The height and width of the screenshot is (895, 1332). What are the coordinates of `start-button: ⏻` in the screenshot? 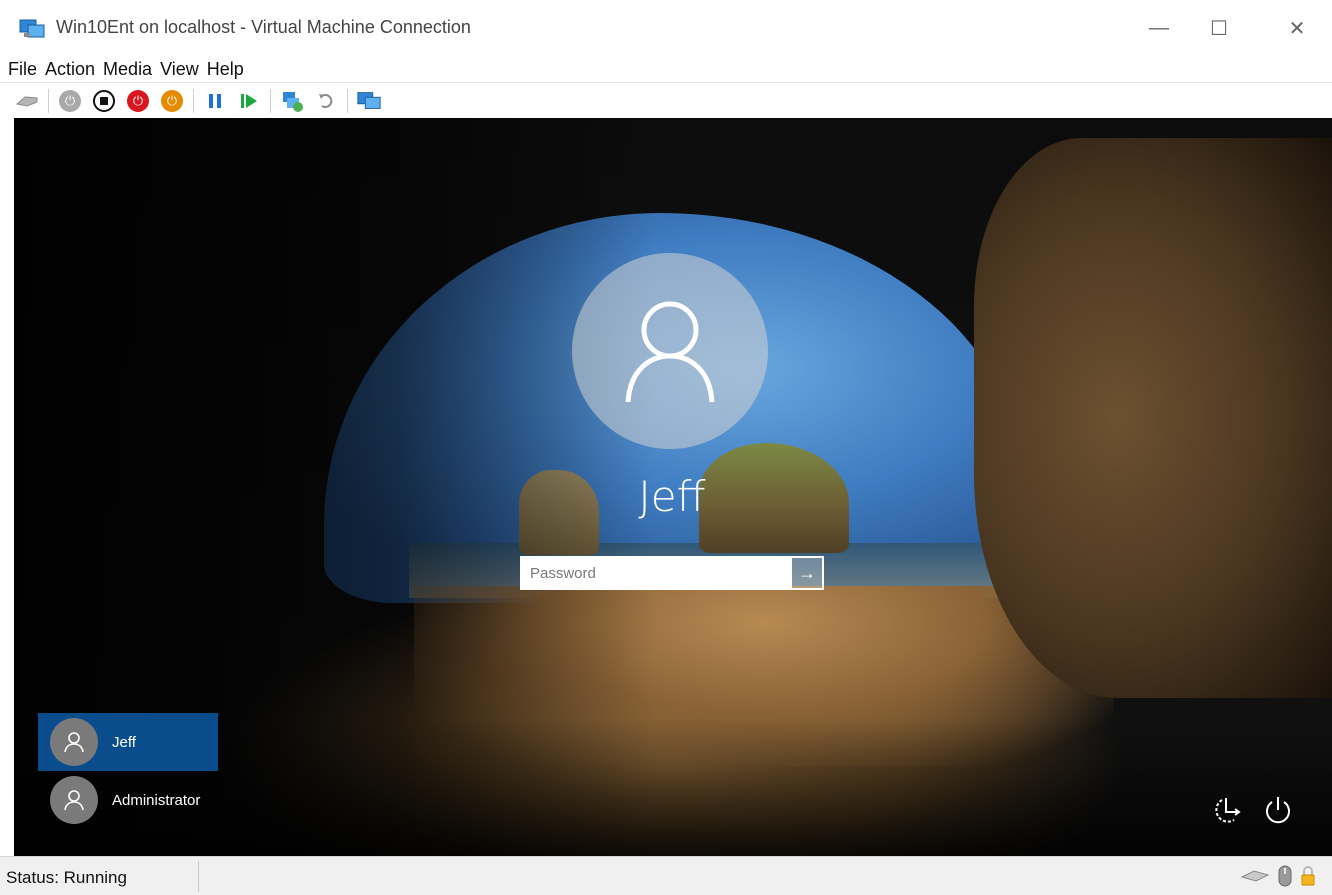 It's located at (70, 101).